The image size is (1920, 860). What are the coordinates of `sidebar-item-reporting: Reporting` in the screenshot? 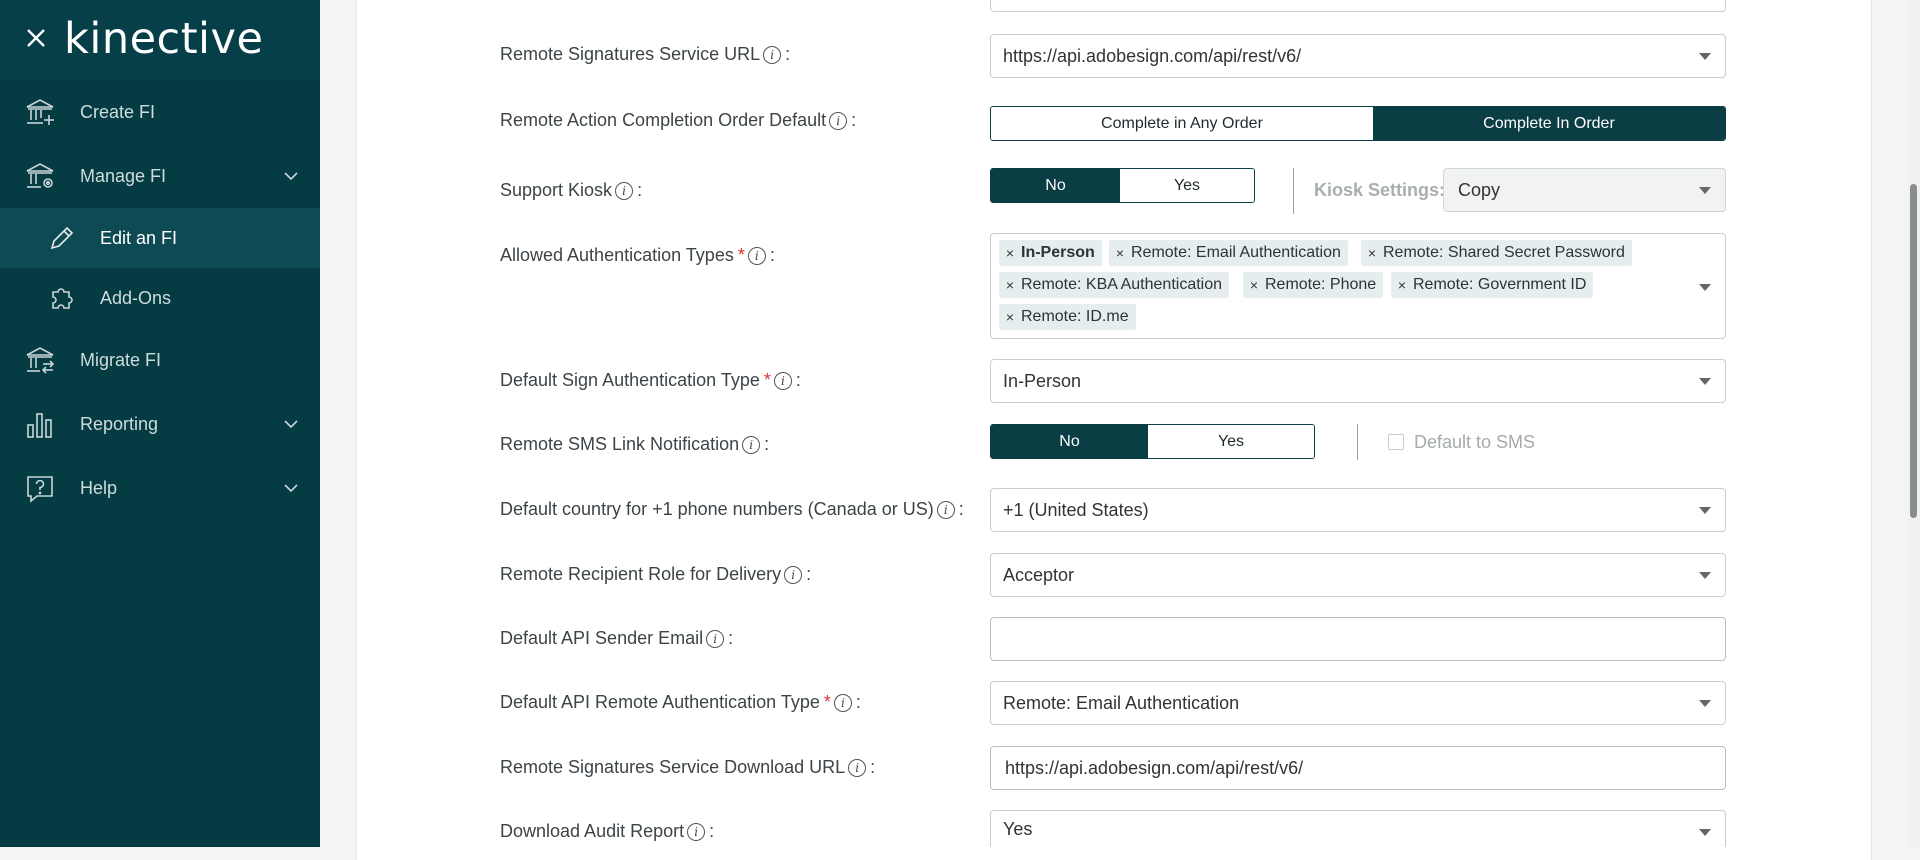 It's located at (160, 424).